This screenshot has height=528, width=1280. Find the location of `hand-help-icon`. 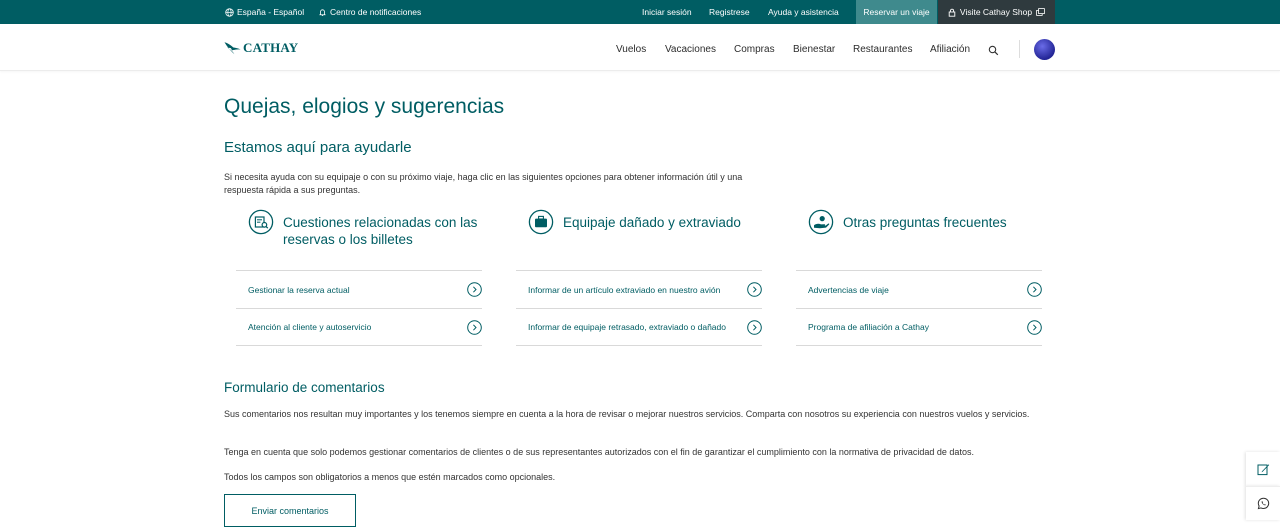

hand-help-icon is located at coordinates (821, 222).